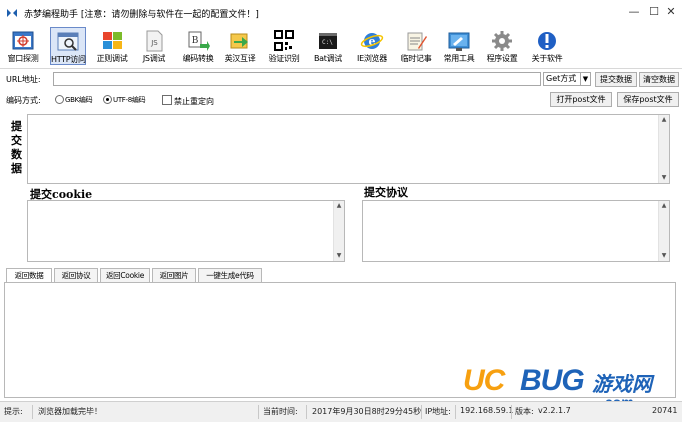 This screenshot has height=422, width=682. Describe the element at coordinates (581, 99) in the screenshot. I see `open-post-file-button: 打开post文件` at that location.